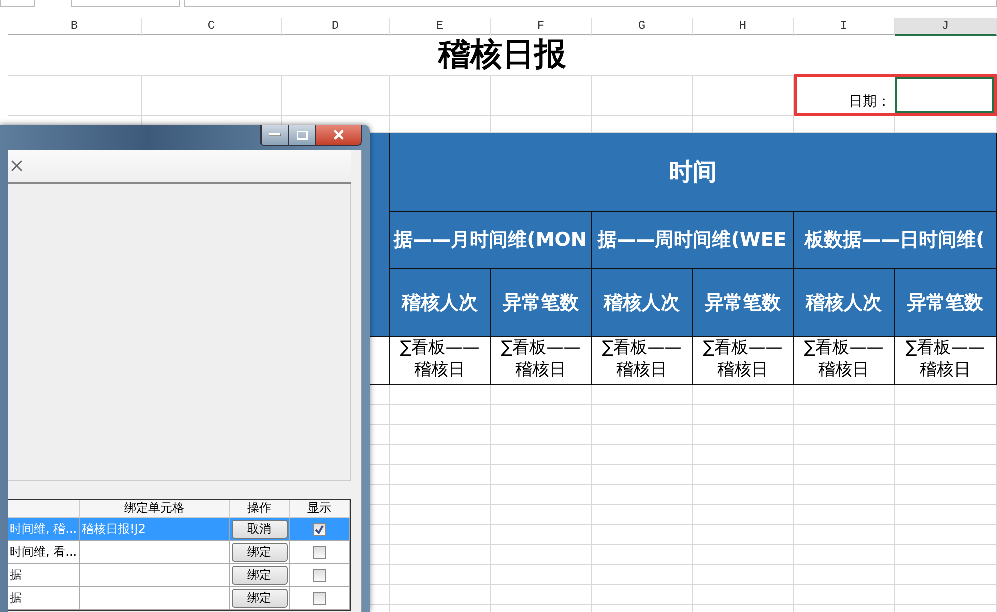  I want to click on column-header: H, so click(743, 27).